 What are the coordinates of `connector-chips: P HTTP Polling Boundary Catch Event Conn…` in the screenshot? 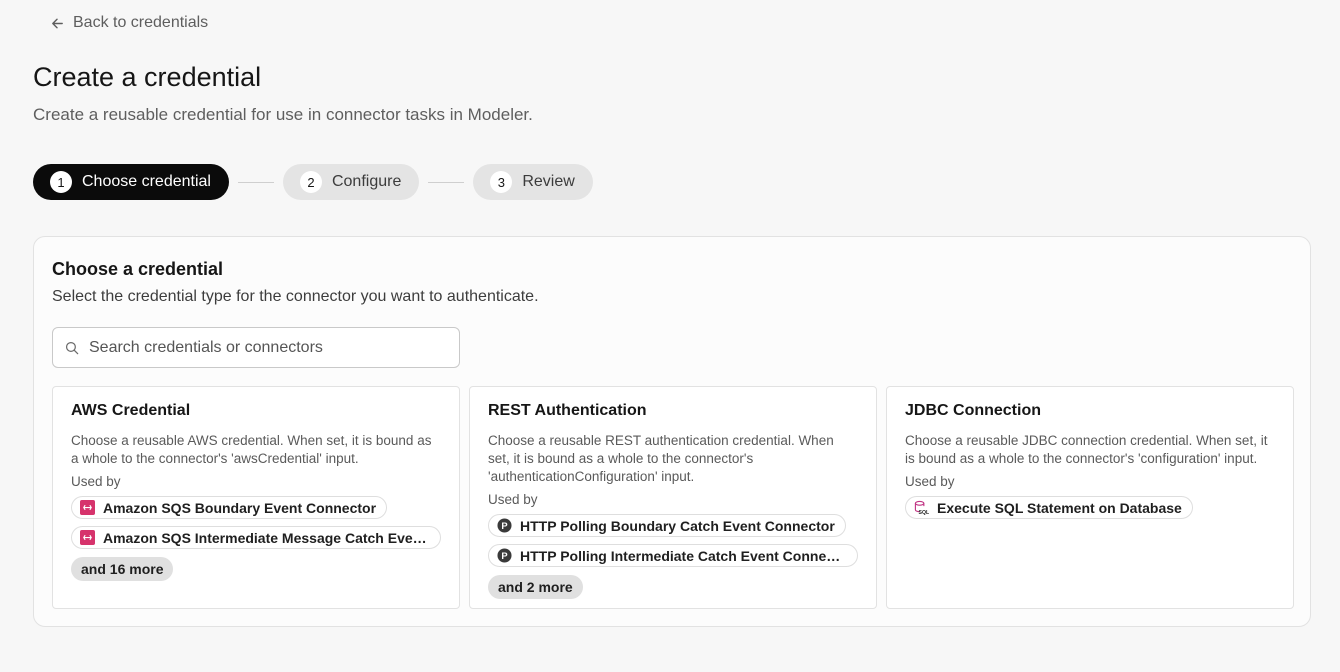 It's located at (673, 556).